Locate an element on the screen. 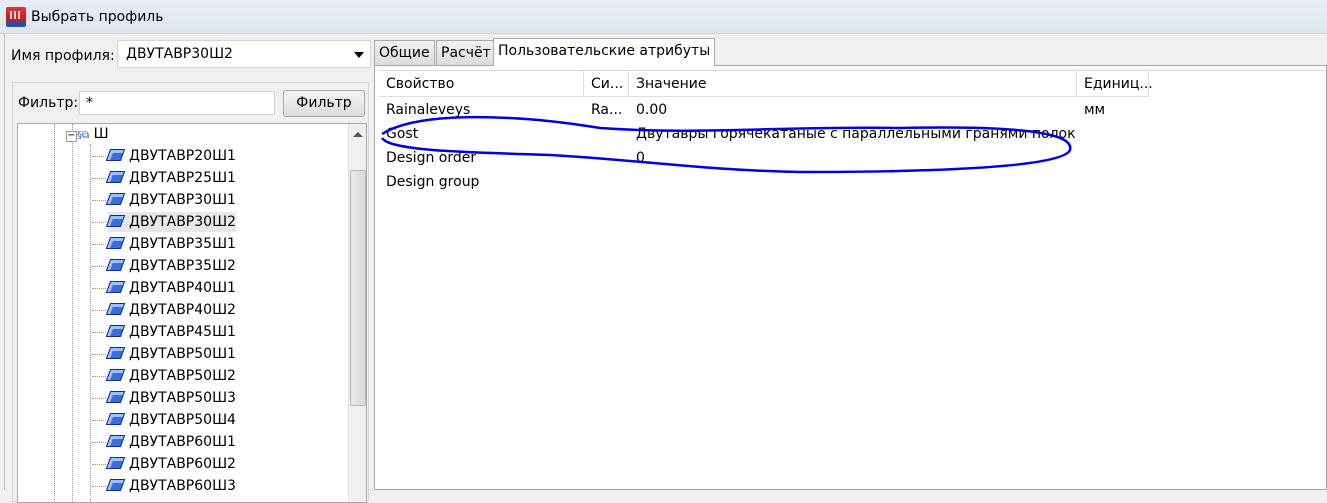 This screenshot has height=503, width=1327. profile-name-label: Имя профиля: is located at coordinates (63, 56).